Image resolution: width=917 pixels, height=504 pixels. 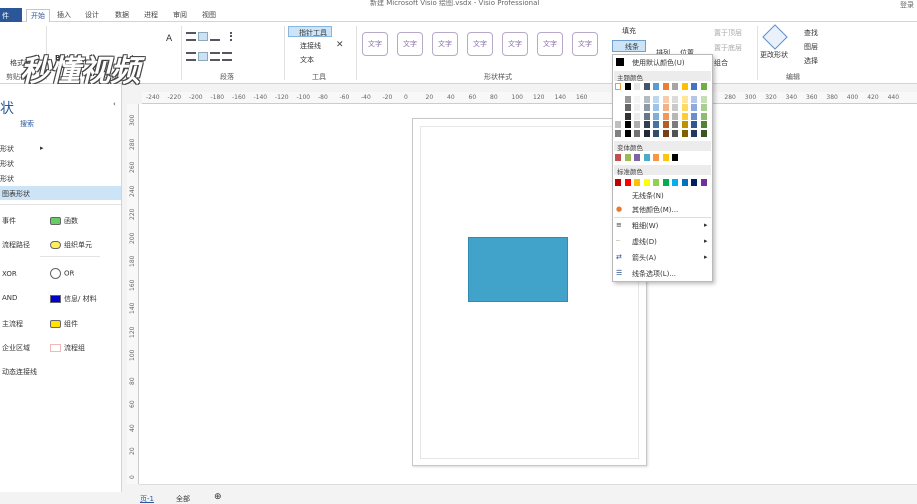 What do you see at coordinates (191, 56) in the screenshot?
I see `align-left-icon` at bounding box center [191, 56].